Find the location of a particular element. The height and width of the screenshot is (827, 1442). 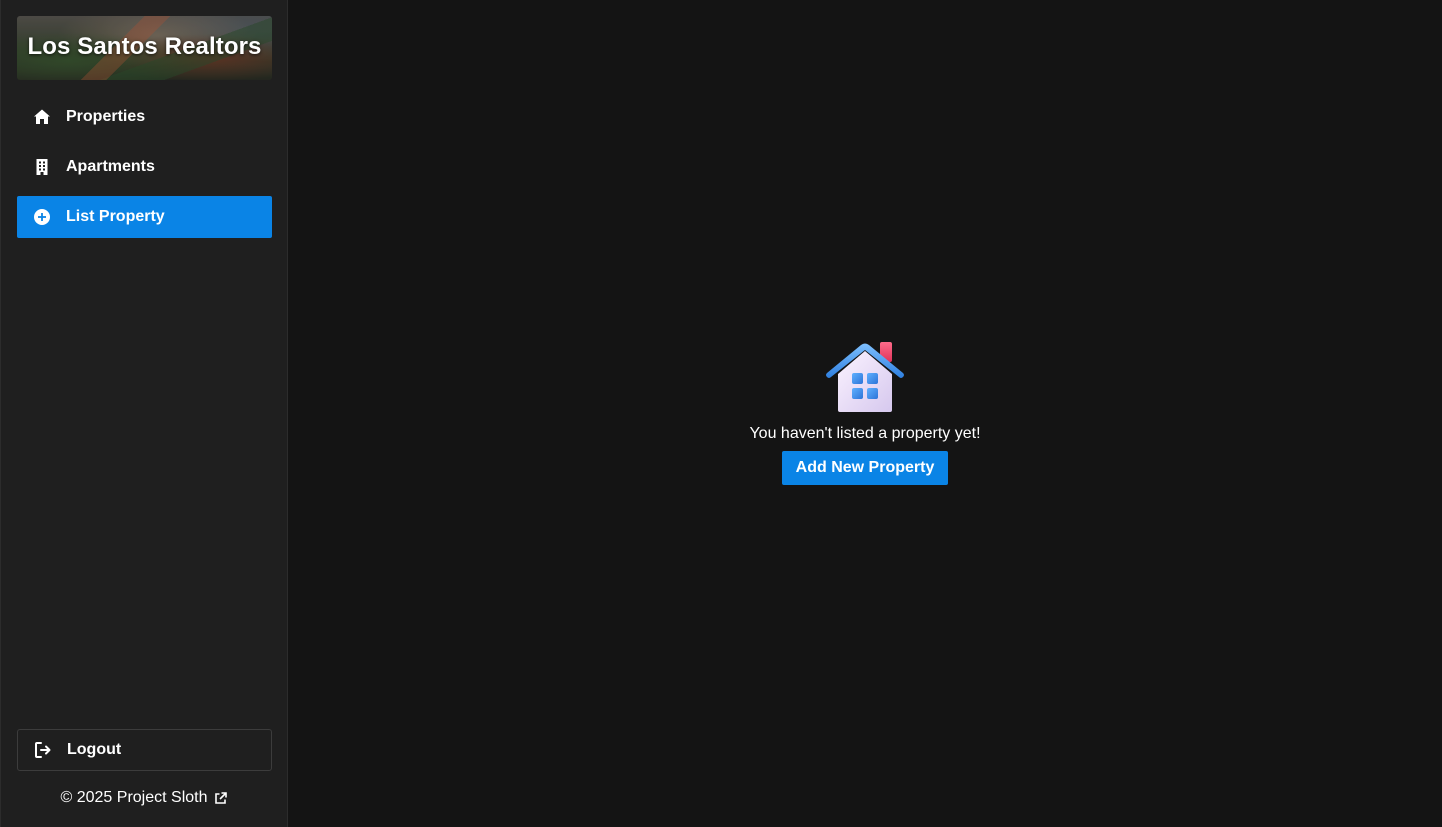

external-link-icon is located at coordinates (221, 798).